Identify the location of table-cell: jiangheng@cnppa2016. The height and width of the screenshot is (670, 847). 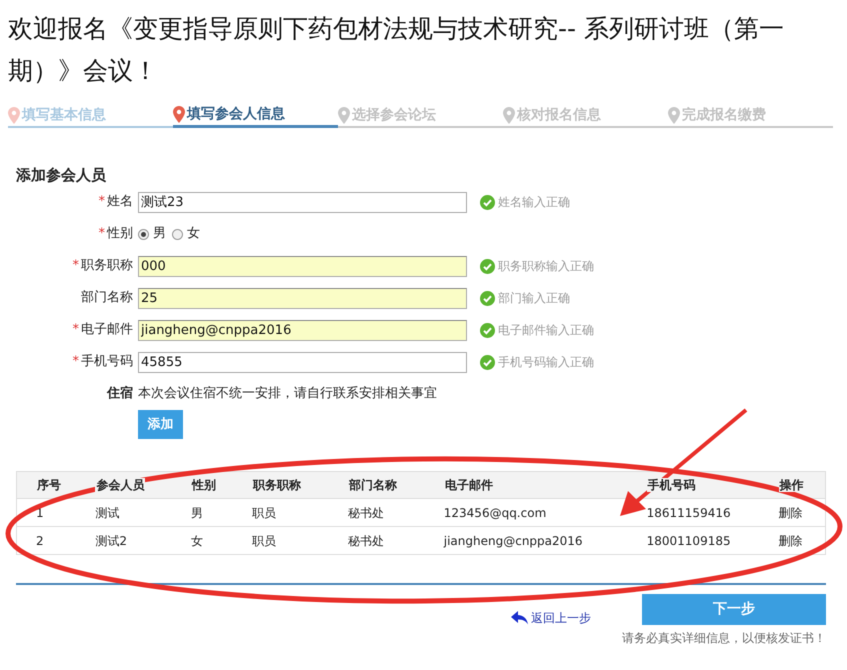
(526, 540).